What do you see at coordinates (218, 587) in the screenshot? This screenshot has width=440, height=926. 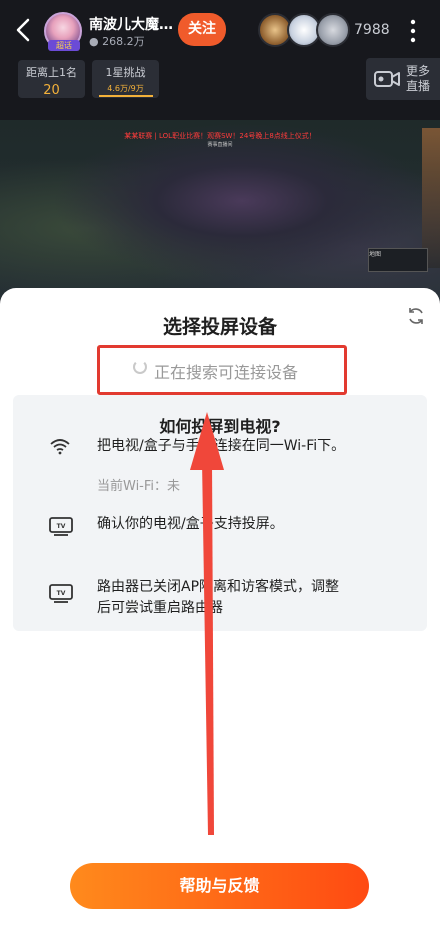 I see `help-step-router-line1: 路由器已关闭AP隔离和访客模式，调整` at bounding box center [218, 587].